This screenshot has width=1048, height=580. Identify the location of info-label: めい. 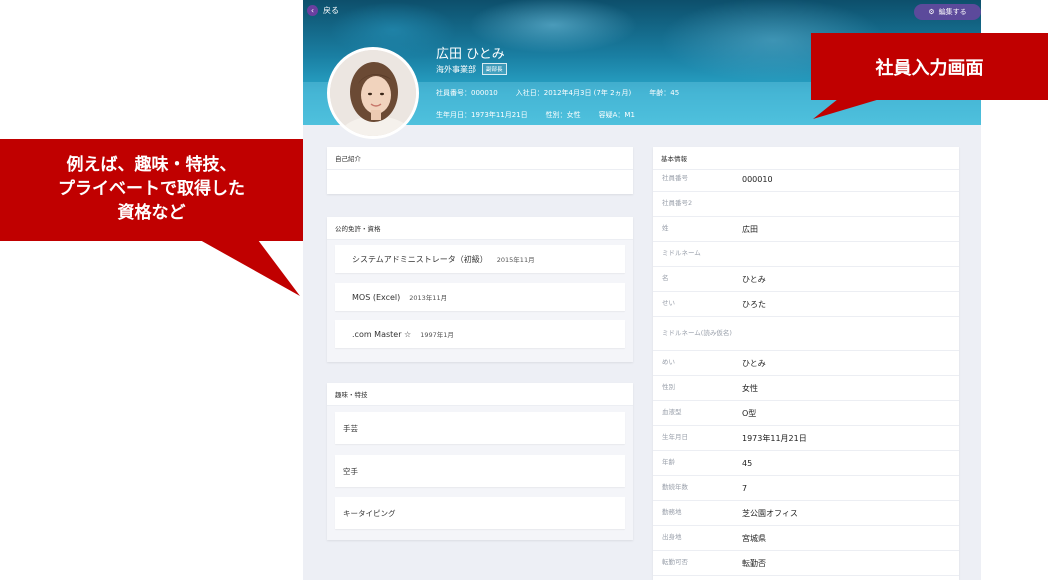
(668, 362).